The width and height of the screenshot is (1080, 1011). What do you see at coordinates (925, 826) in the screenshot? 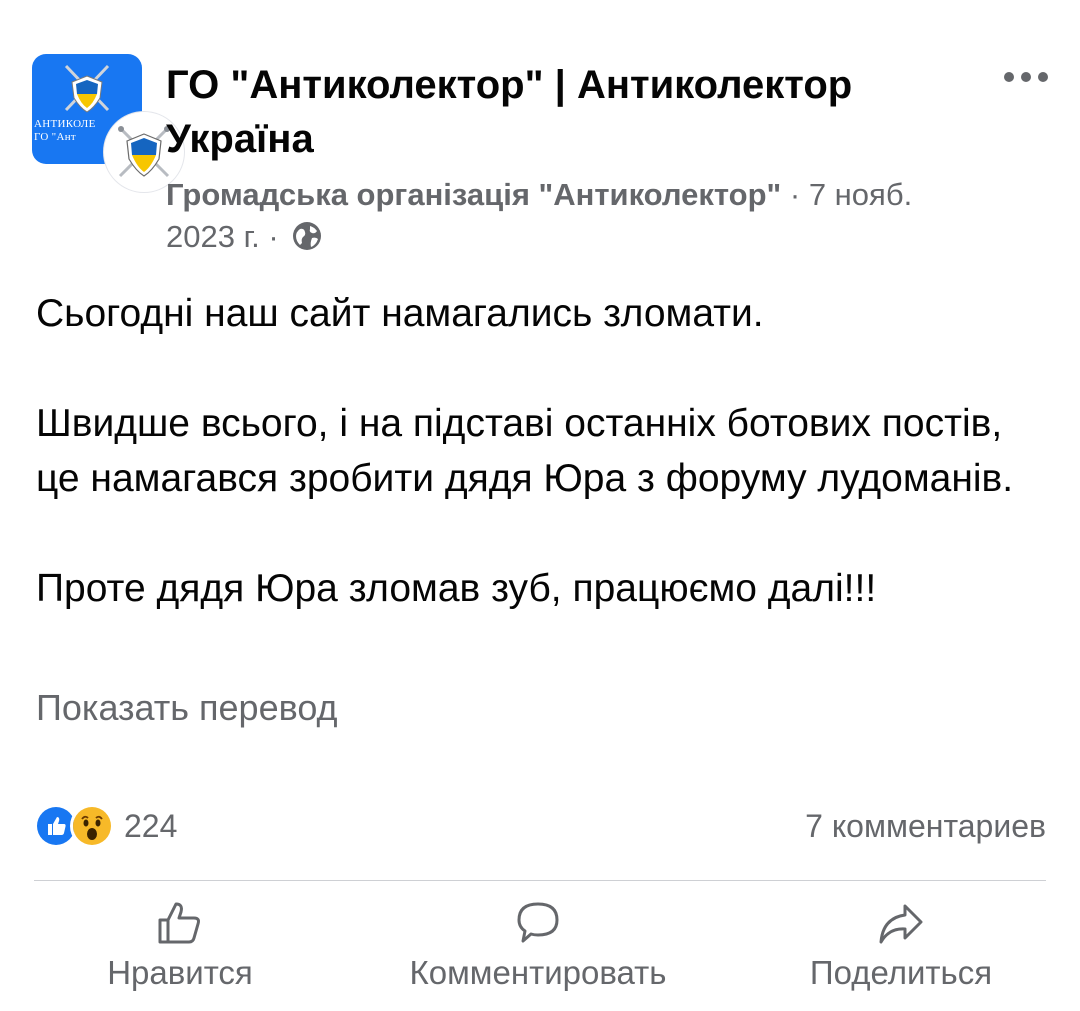
I see `comments-count-link: 7 комментариев` at bounding box center [925, 826].